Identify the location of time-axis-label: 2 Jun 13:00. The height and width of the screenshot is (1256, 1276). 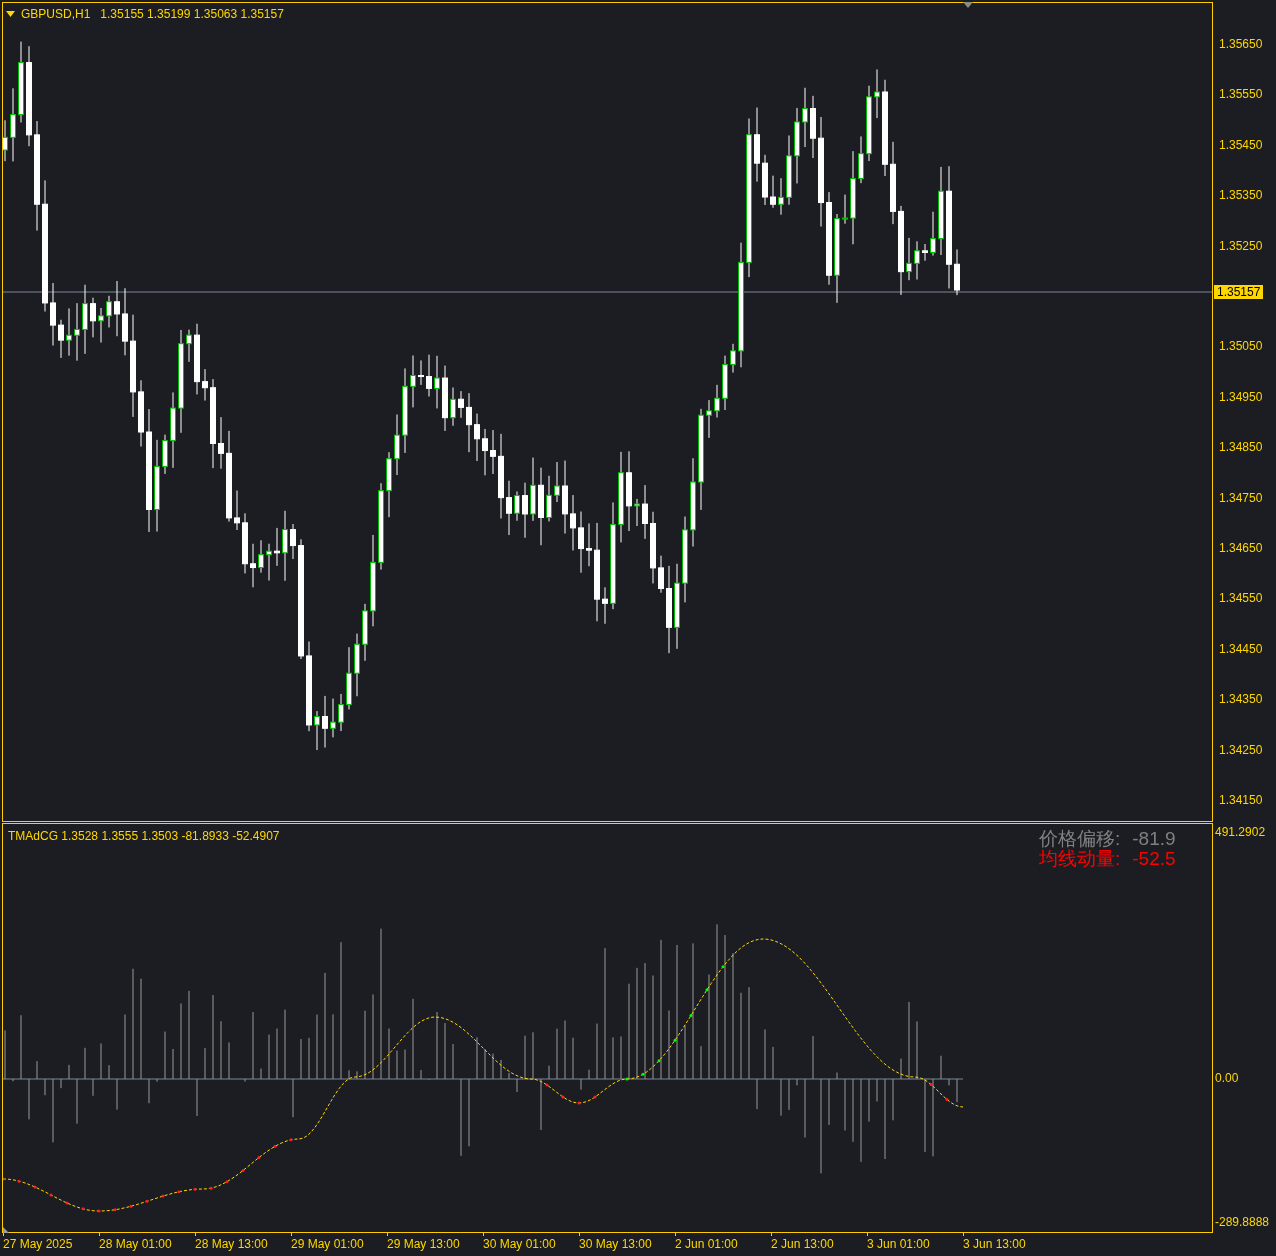
(802, 1244).